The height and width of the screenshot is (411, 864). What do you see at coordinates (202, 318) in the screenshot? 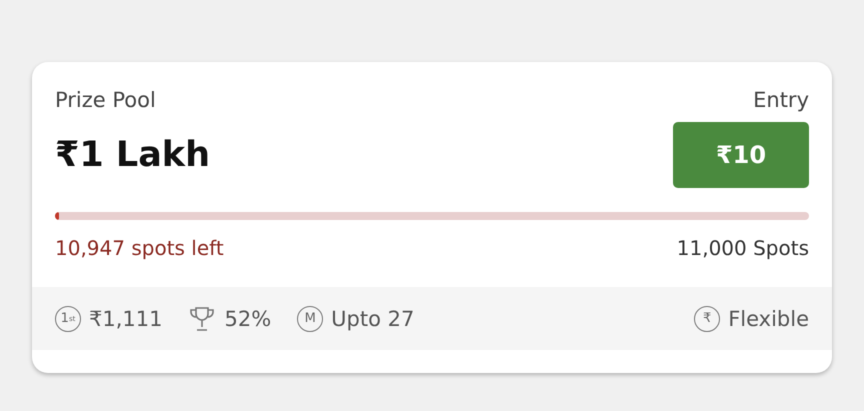
I see `trophy-icon` at bounding box center [202, 318].